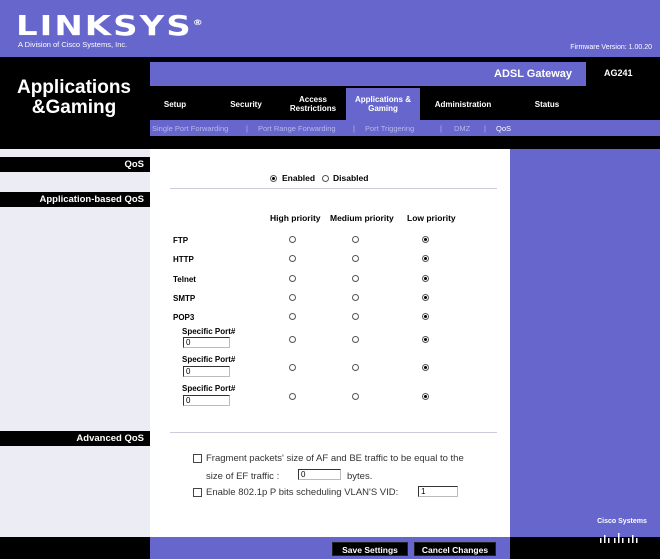 The height and width of the screenshot is (559, 660). Describe the element at coordinates (184, 279) in the screenshot. I see `row-label-telnet: Telnet` at that location.